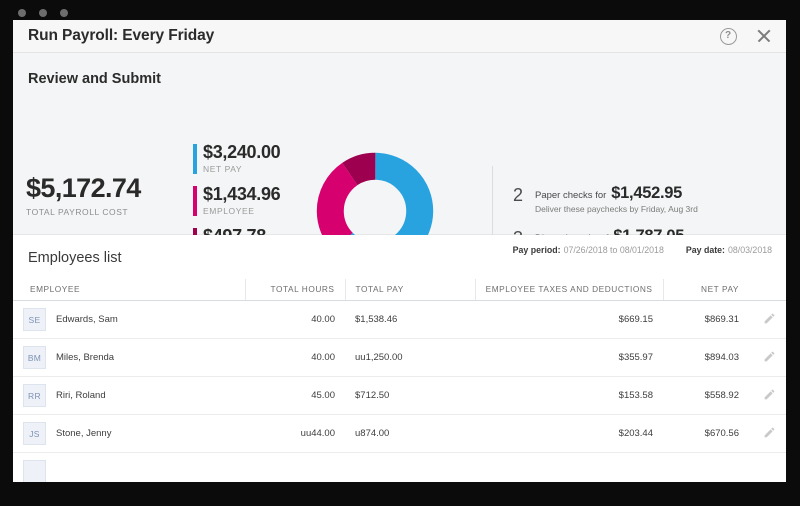 The image size is (800, 506). I want to click on paper-checks-text: Paper checks for, so click(571, 195).